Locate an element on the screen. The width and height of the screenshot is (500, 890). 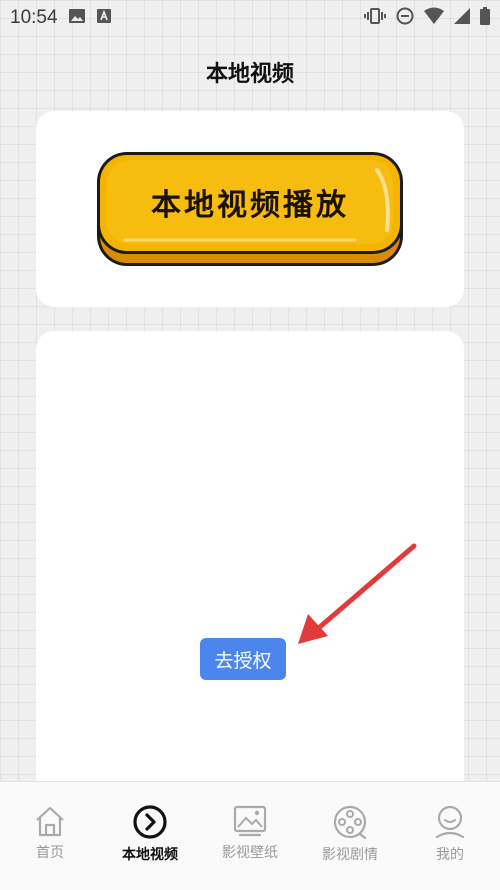
user-icon is located at coordinates (450, 822).